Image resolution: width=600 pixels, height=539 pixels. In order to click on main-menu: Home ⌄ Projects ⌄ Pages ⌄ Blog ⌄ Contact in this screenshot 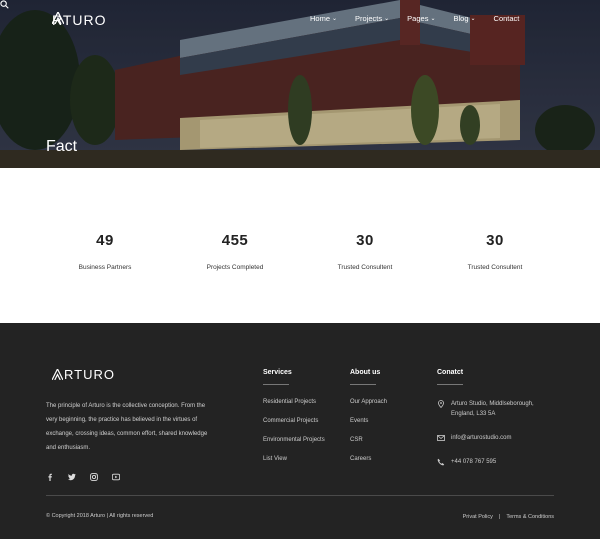, I will do `click(423, 18)`.